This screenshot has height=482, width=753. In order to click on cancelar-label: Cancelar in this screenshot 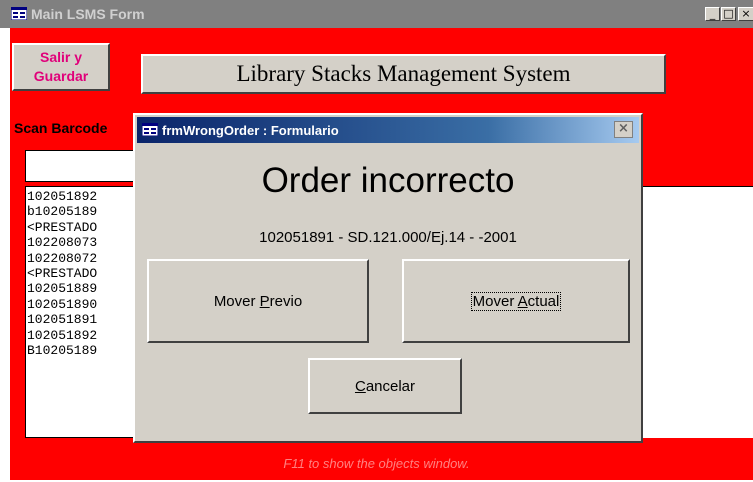, I will do `click(385, 386)`.